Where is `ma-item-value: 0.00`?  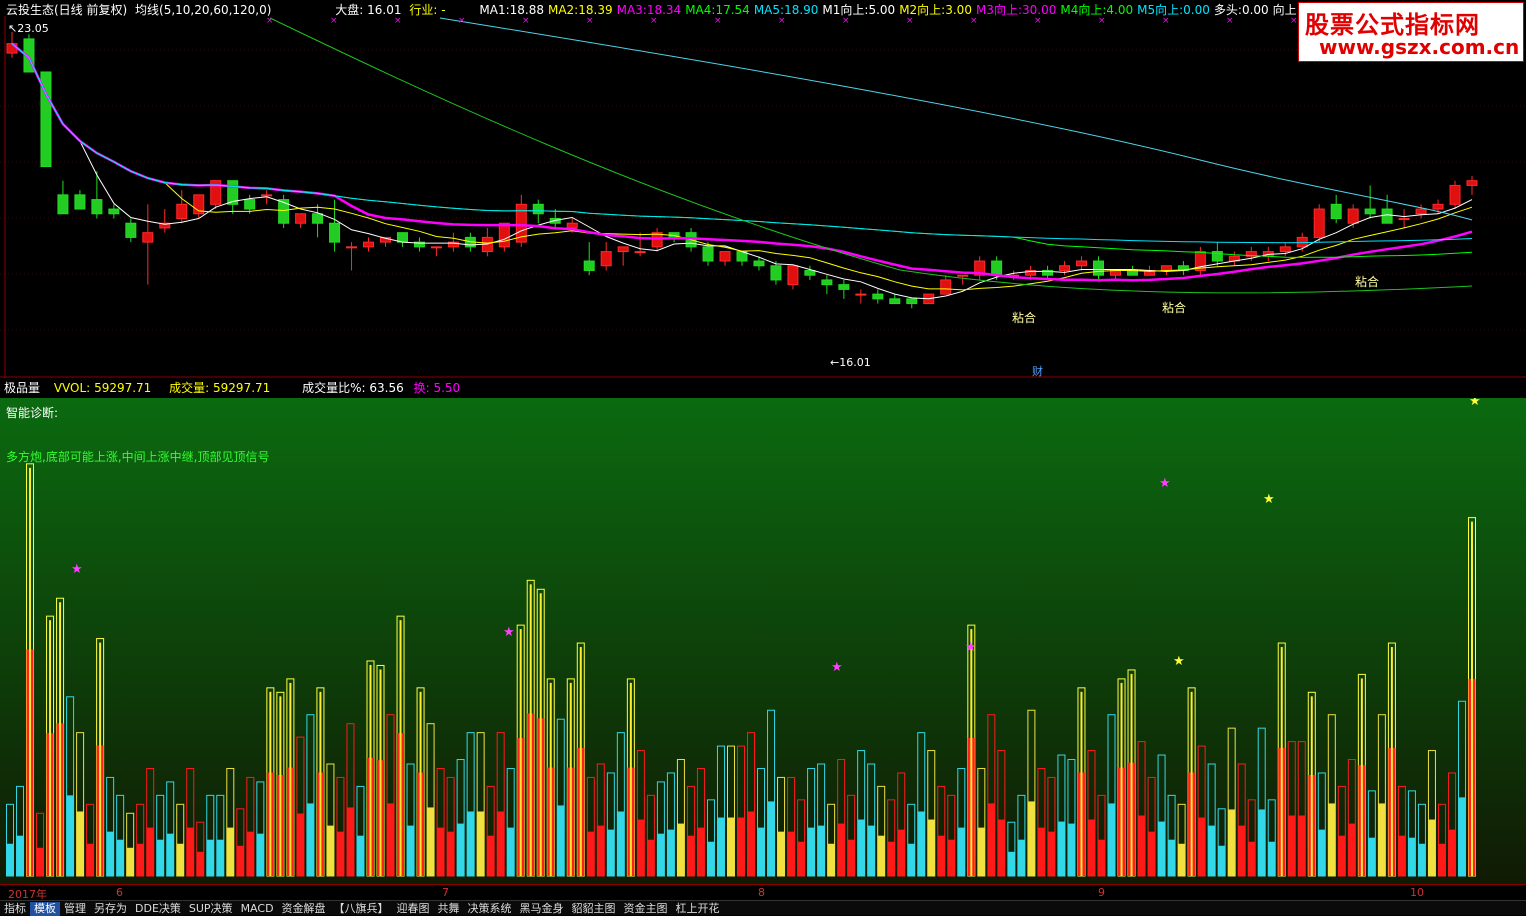 ma-item-value: 0.00 is located at coordinates (1255, 10).